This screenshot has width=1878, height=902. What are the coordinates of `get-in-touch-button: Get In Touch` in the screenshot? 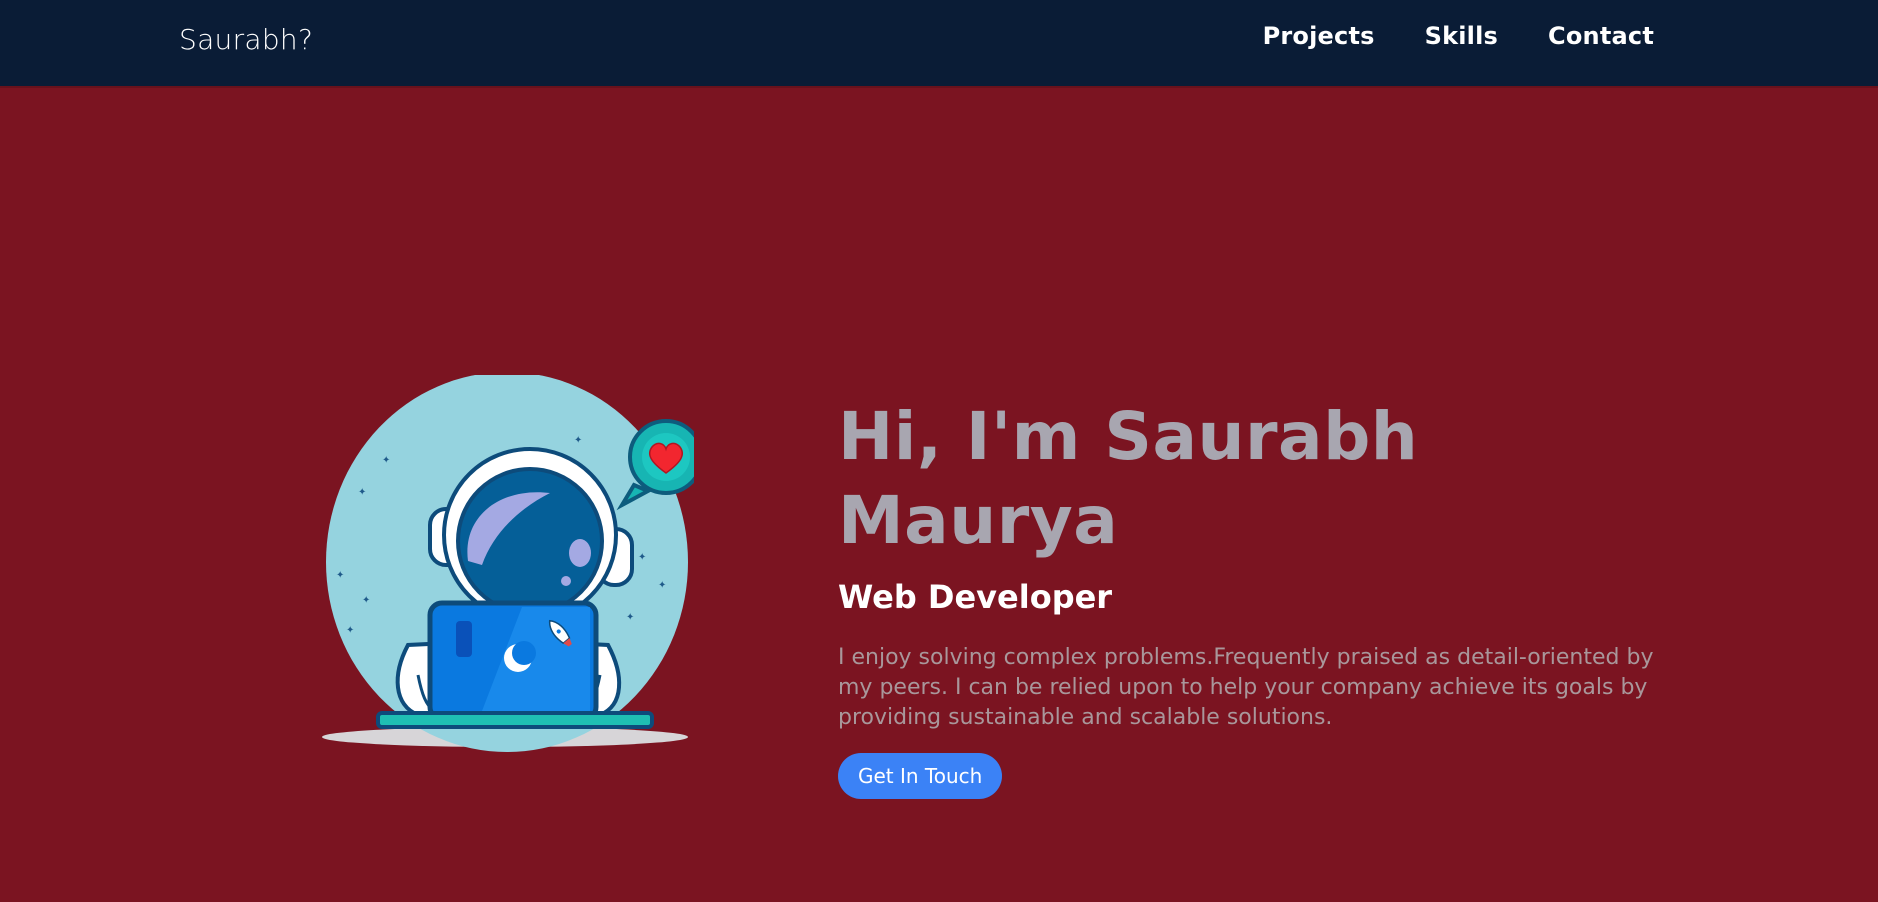 It's located at (920, 776).